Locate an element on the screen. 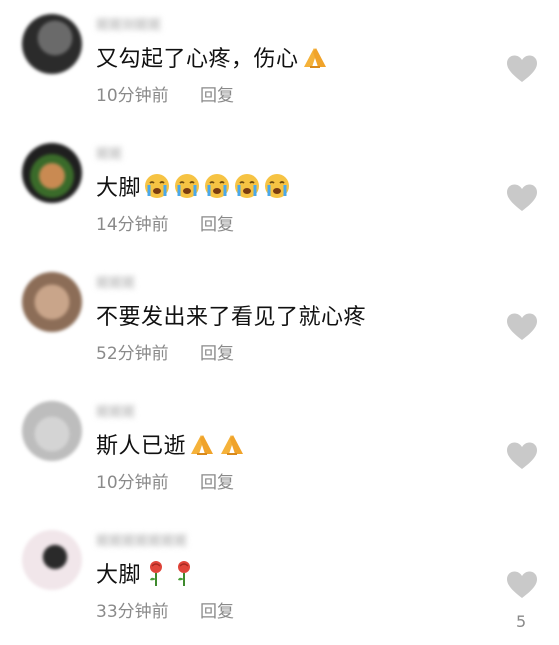 Image resolution: width=559 pixels, height=645 pixels. comment-time: 52分钟前 is located at coordinates (132, 354).